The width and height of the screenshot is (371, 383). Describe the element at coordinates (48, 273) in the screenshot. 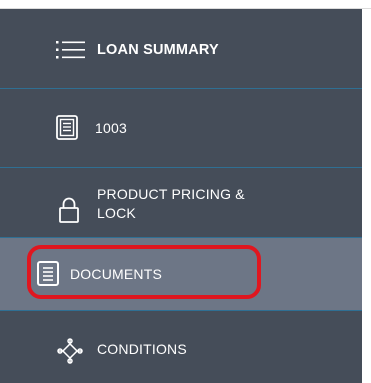

I see `document-icon` at that location.